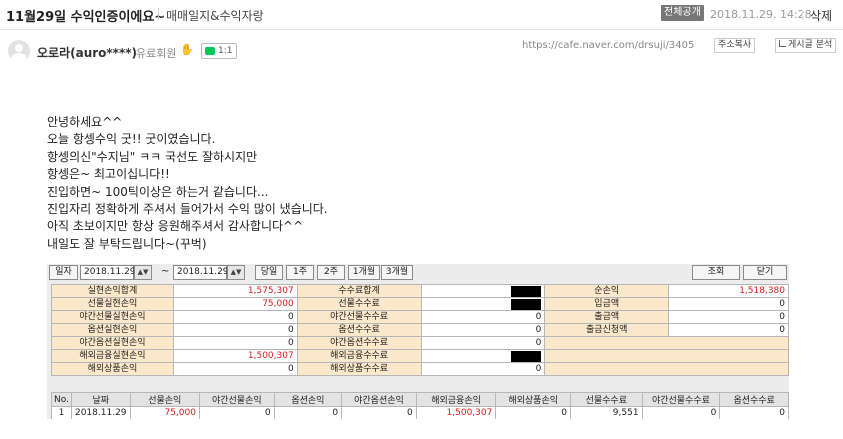  I want to click on table-cell: 9,551, so click(606, 412).